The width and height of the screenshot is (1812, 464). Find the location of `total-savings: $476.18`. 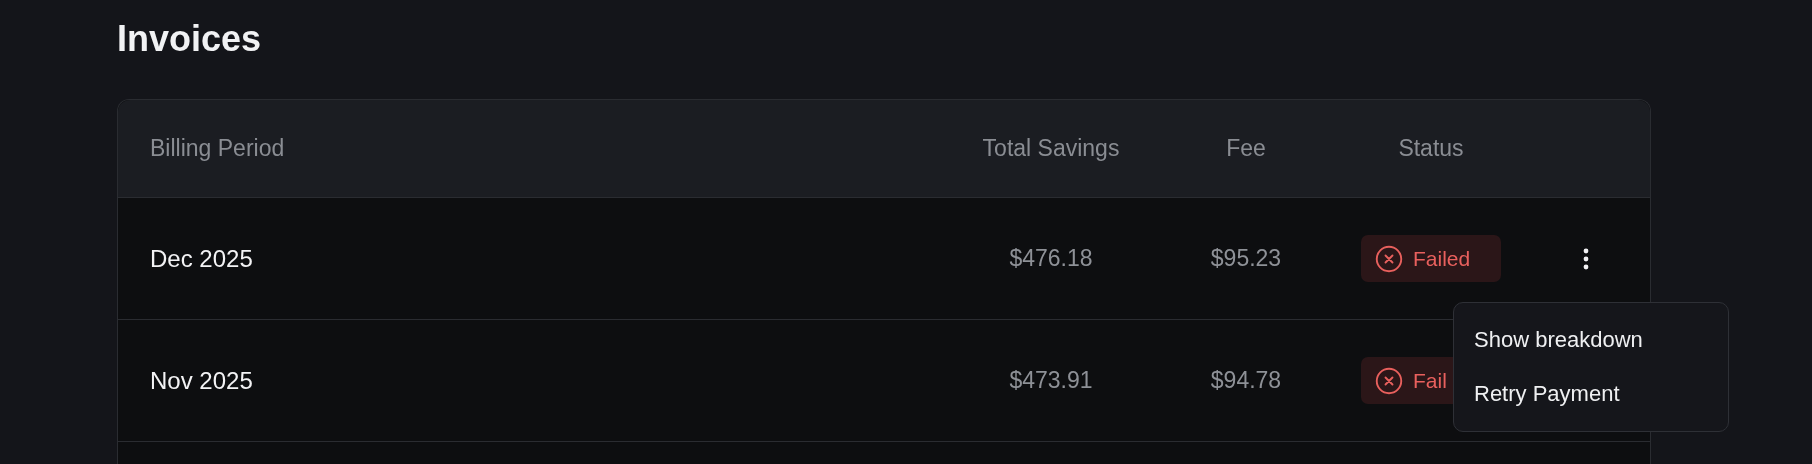

total-savings: $476.18 is located at coordinates (1051, 258).